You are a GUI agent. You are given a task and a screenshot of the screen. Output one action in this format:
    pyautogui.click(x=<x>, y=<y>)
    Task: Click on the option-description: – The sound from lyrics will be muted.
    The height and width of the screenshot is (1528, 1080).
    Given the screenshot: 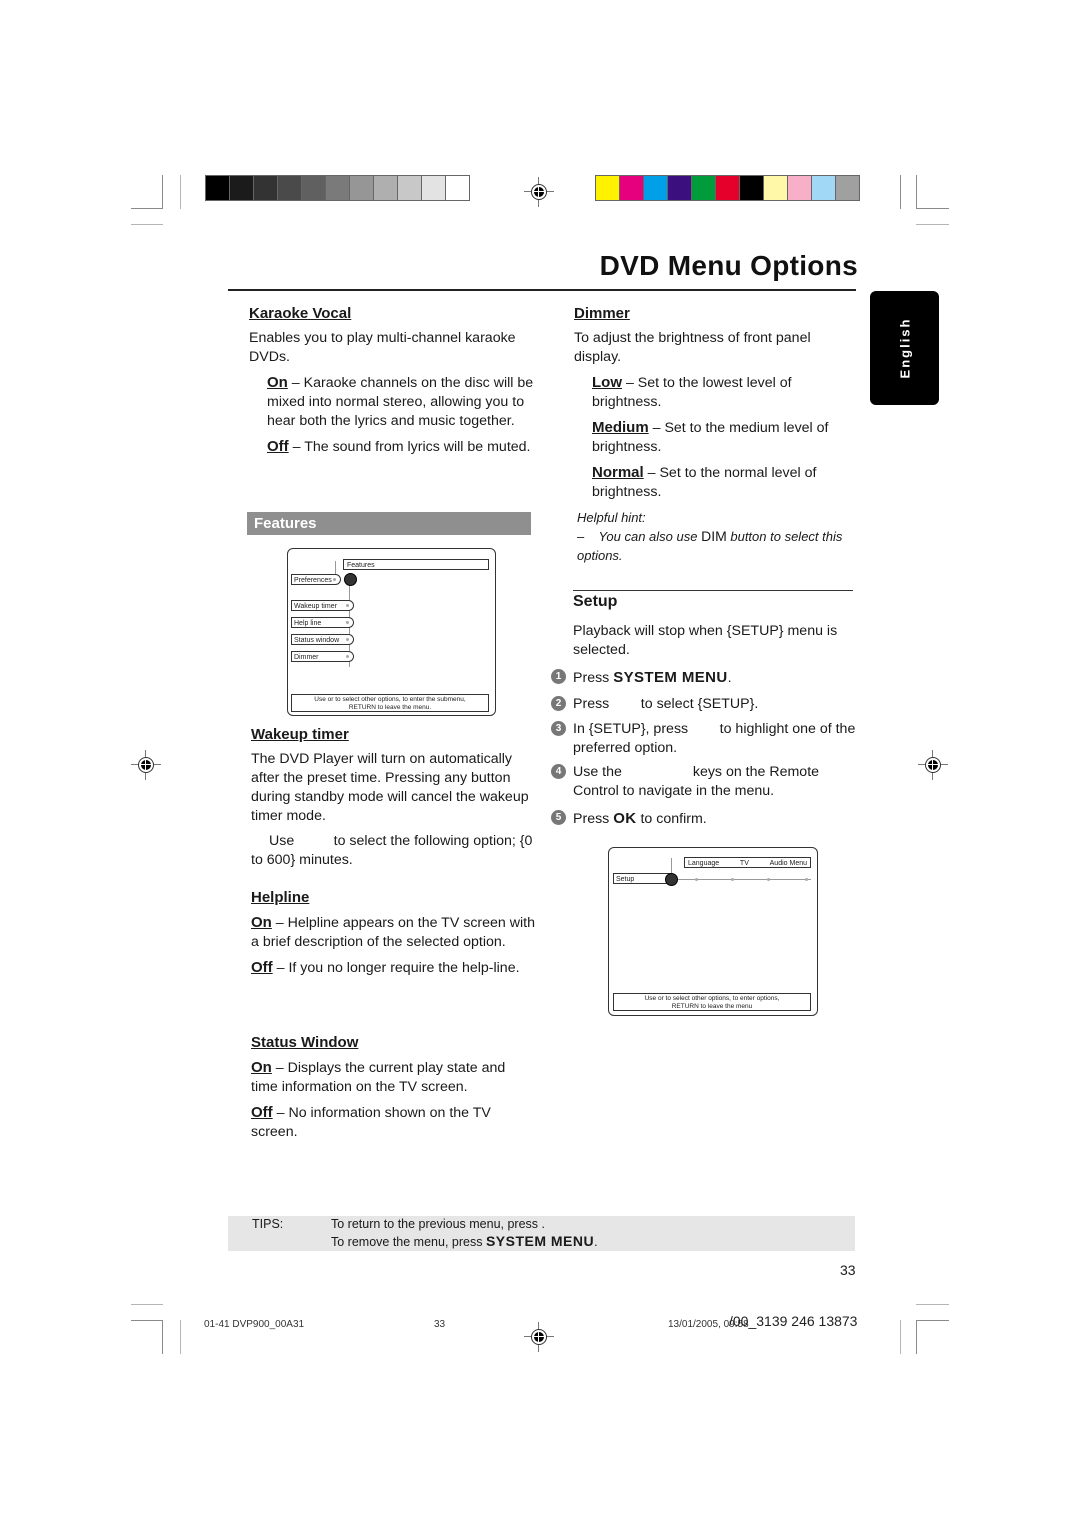 What is the action you would take?
    pyautogui.click(x=409, y=447)
    